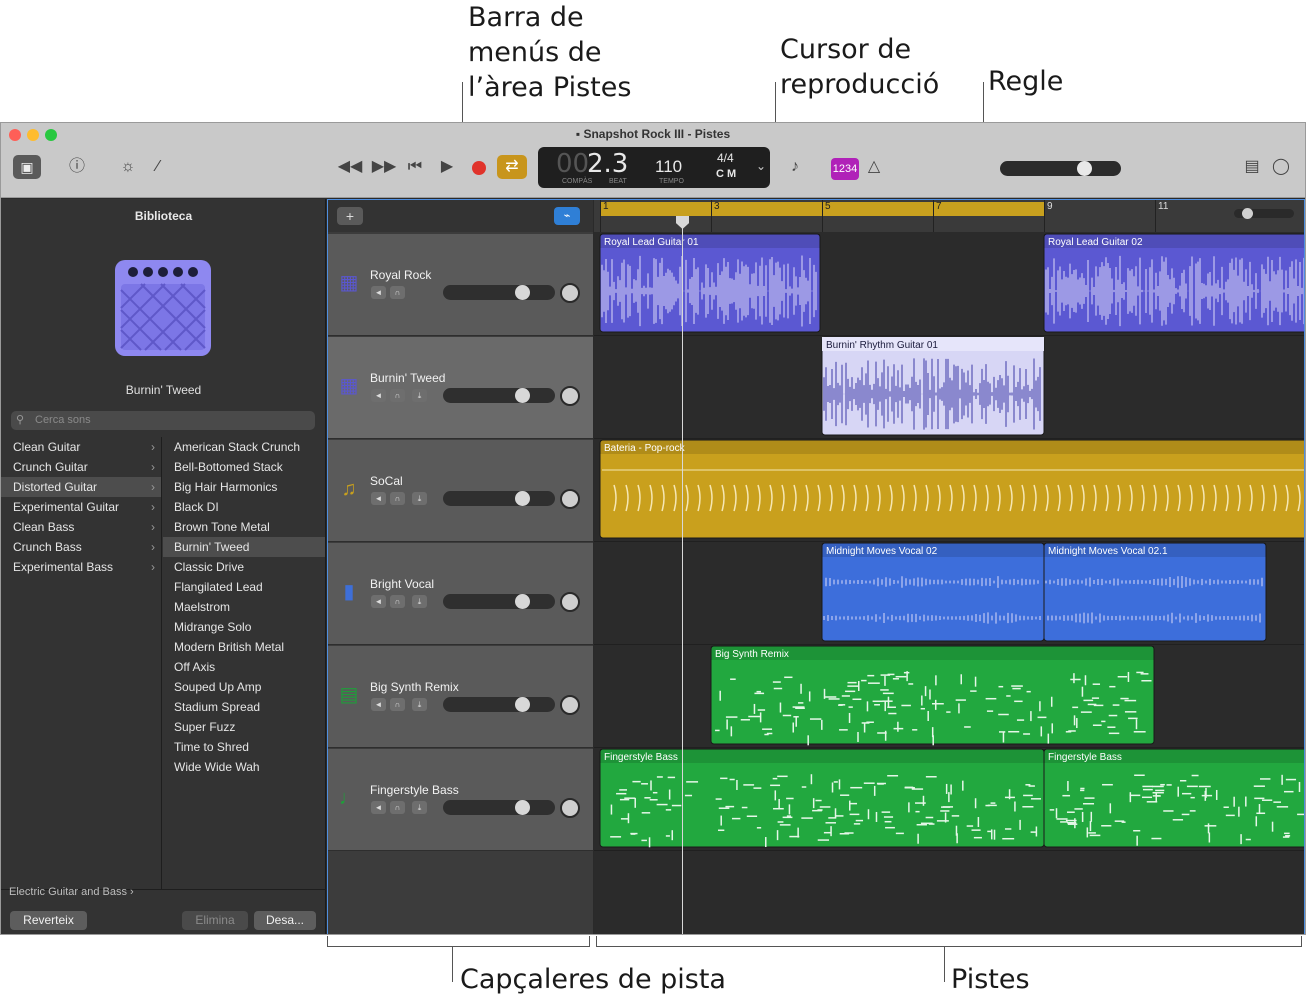 The height and width of the screenshot is (1005, 1306). I want to click on category-item: Crunch Guitar ›, so click(81, 467).